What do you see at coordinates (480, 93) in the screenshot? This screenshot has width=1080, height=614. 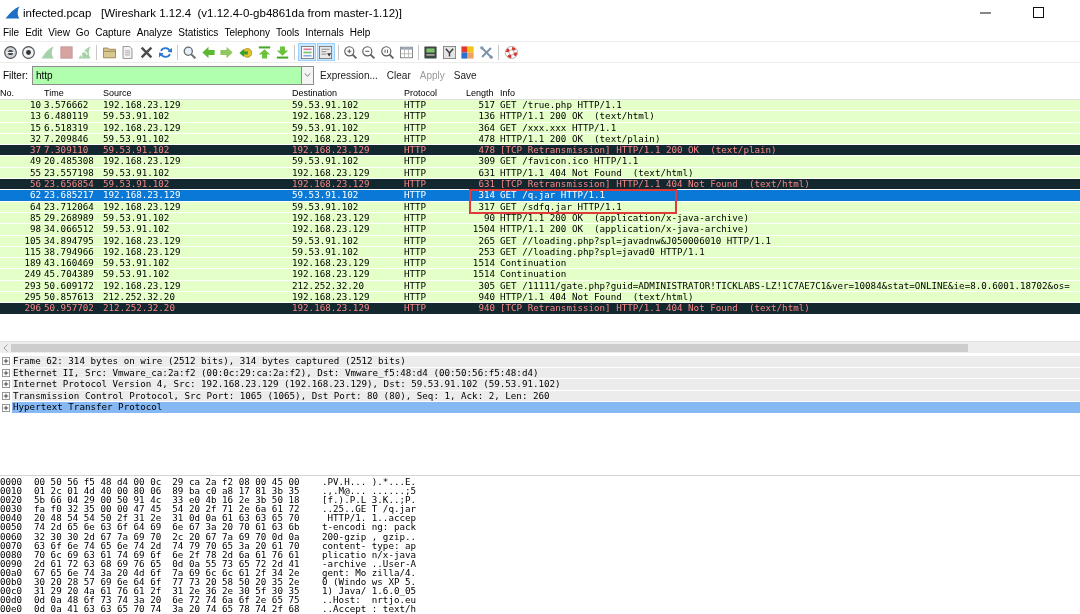 I see `column-header: Length` at bounding box center [480, 93].